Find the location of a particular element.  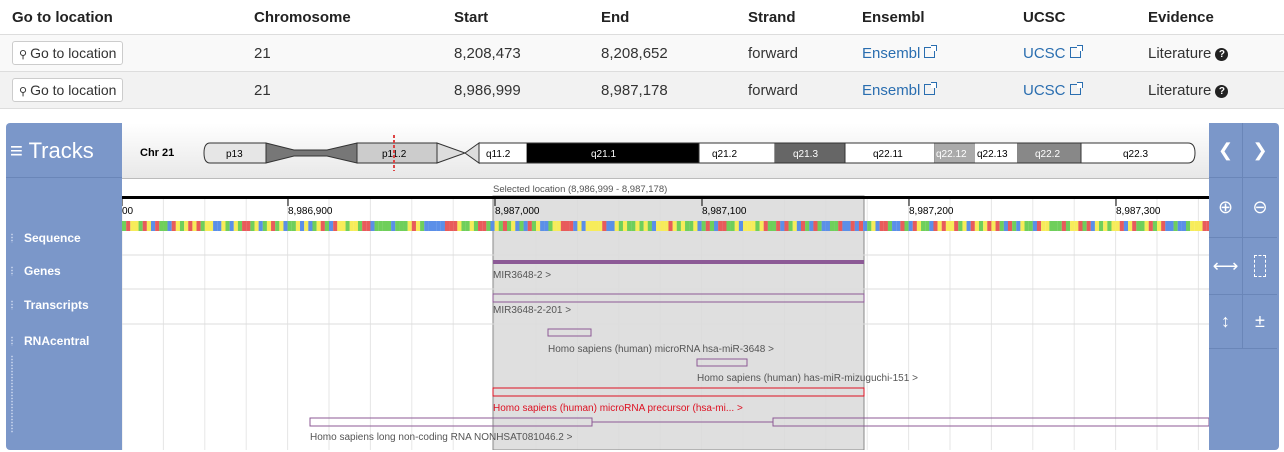

chevron-left-icon: ❮ is located at coordinates (1225, 149).